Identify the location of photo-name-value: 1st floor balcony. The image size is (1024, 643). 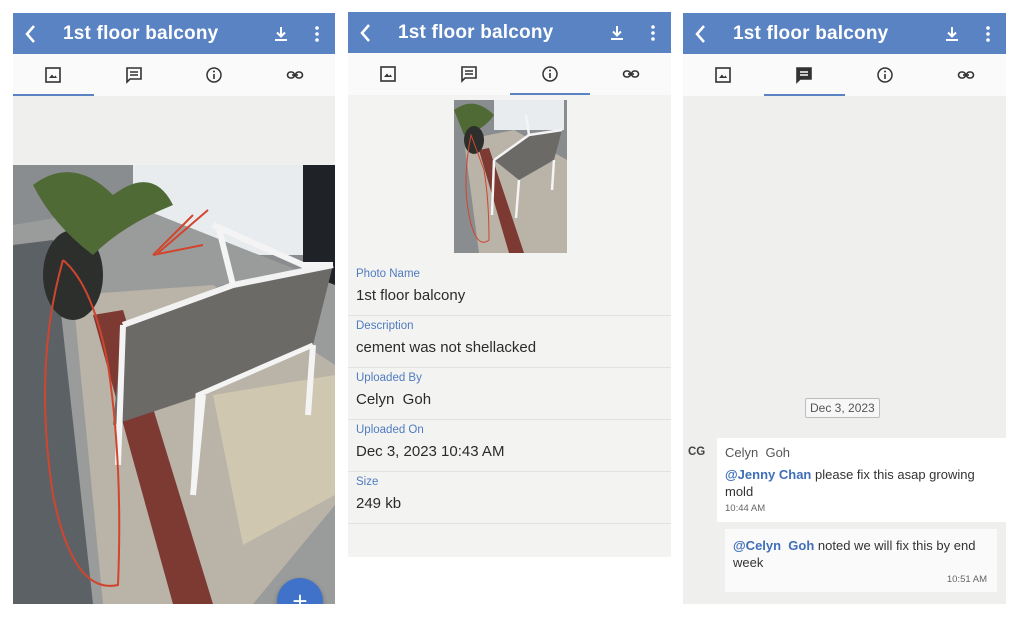
(411, 295).